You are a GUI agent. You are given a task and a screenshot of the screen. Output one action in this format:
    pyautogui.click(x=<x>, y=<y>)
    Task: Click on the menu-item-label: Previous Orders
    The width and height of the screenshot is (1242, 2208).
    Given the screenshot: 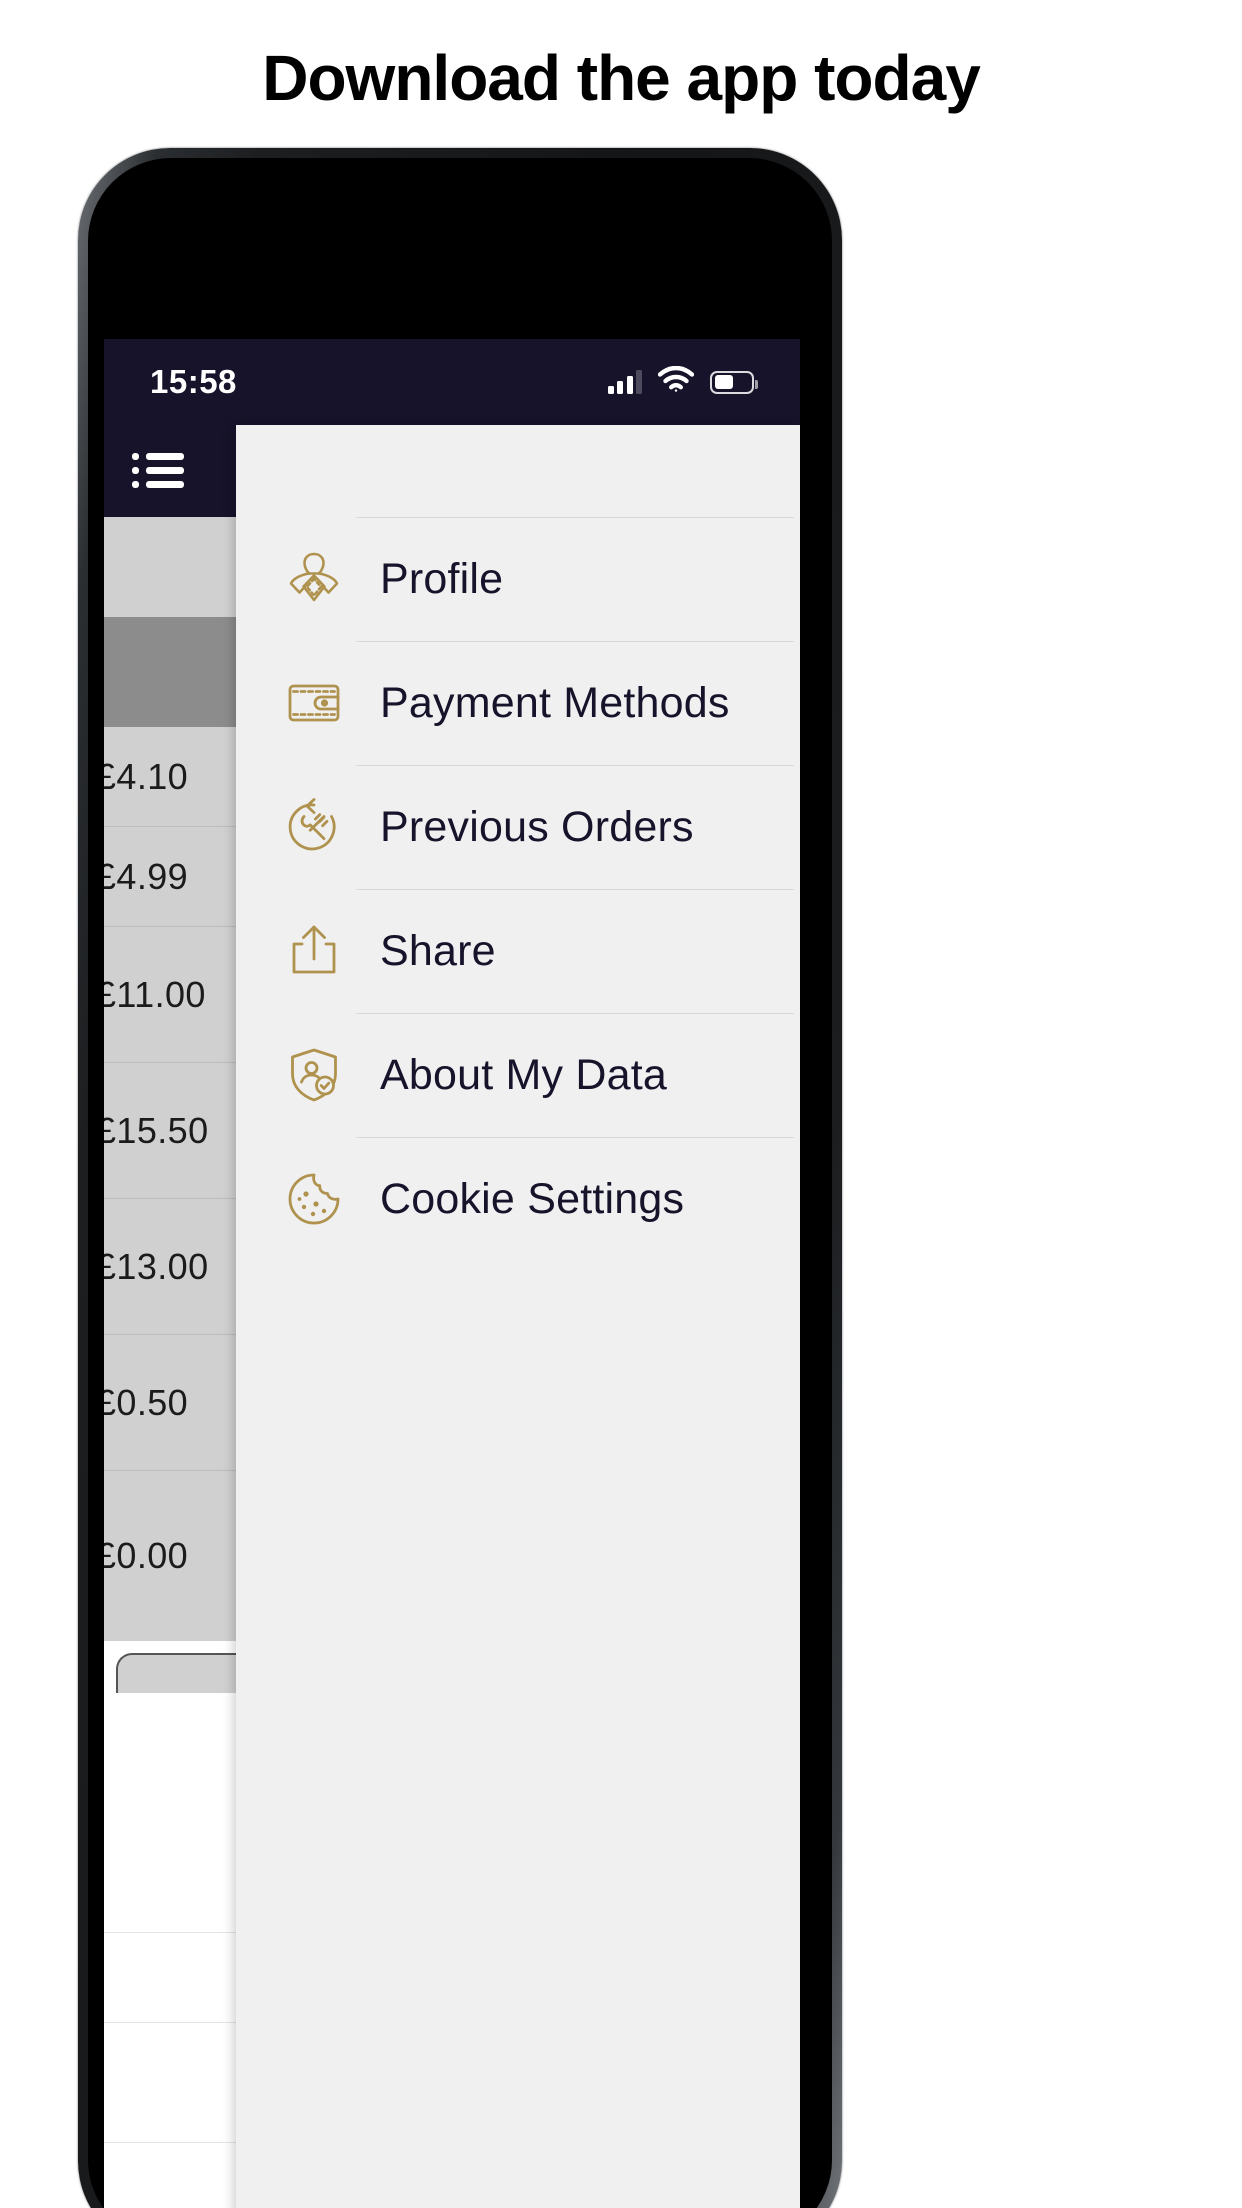 What is the action you would take?
    pyautogui.click(x=537, y=827)
    